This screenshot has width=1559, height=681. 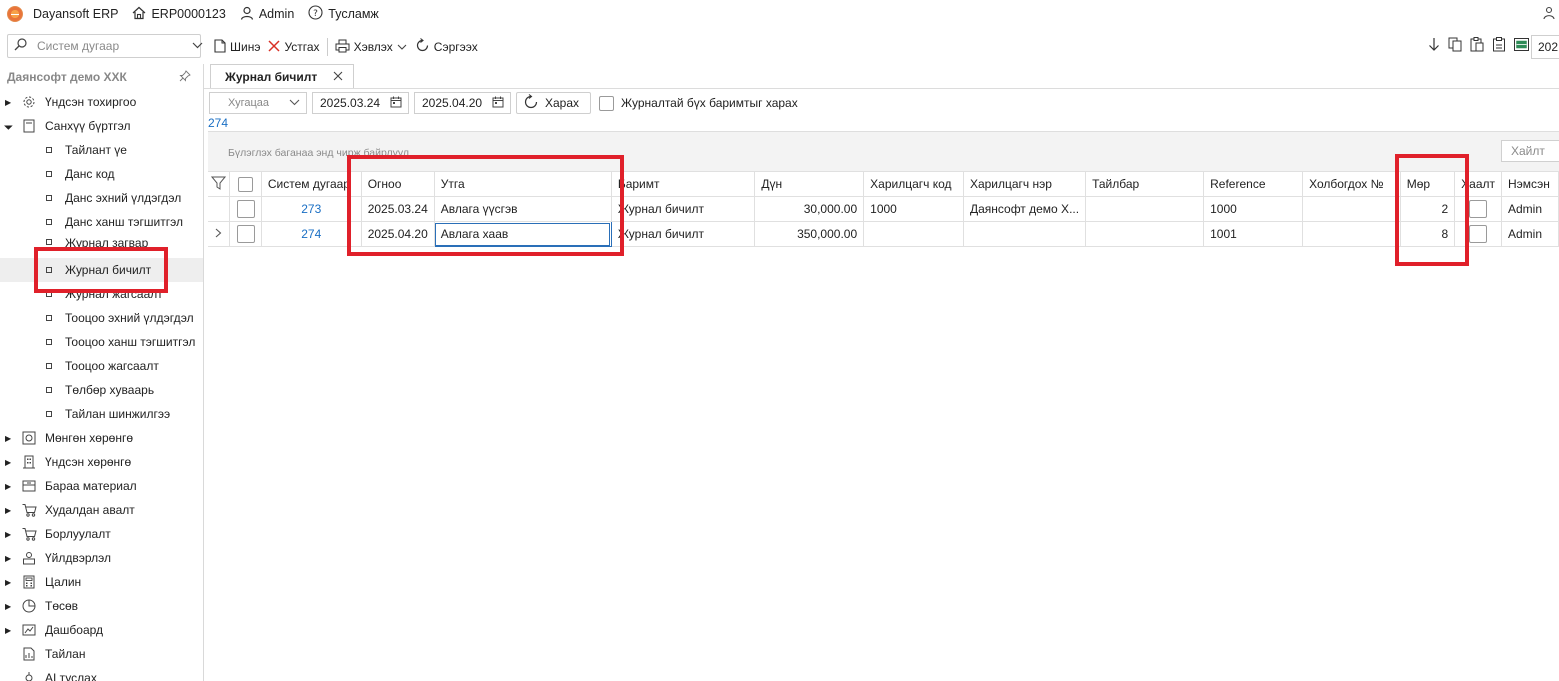 I want to click on reference-cell: 1000, so click(x=1253, y=209).